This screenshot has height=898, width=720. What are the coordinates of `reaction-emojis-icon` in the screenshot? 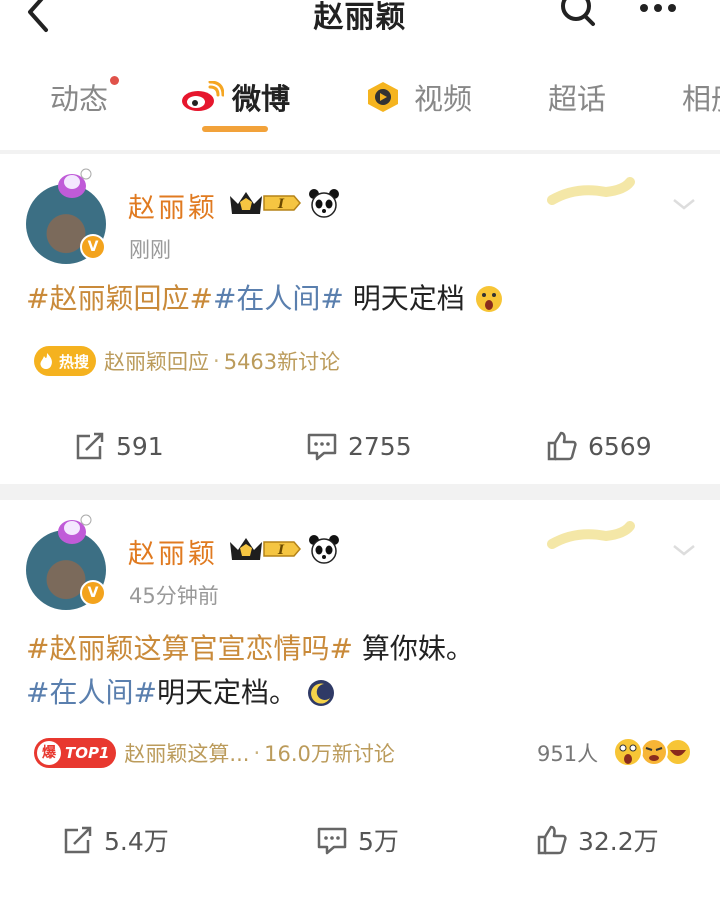 It's located at (654, 752).